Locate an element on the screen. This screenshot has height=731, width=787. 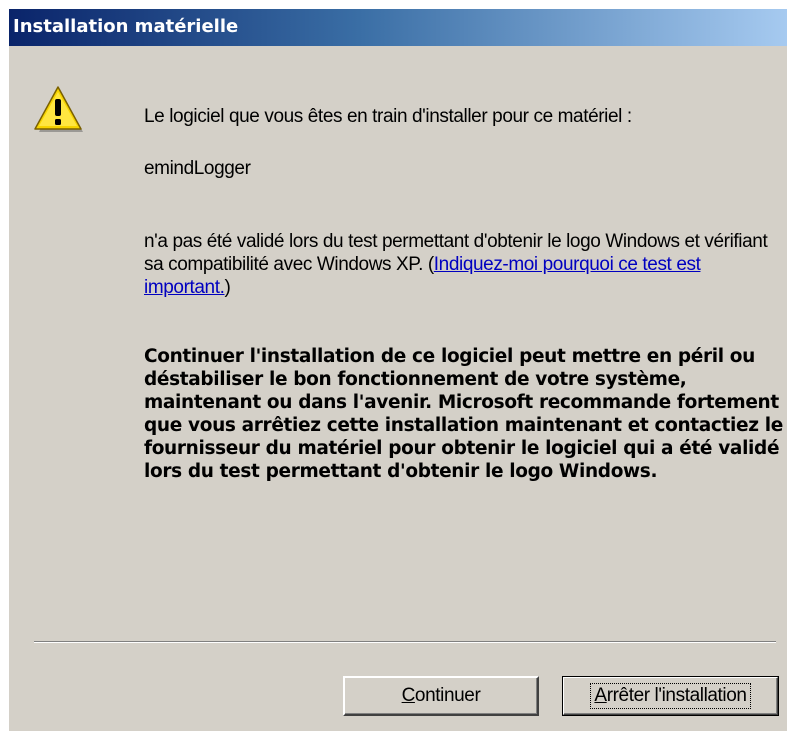
continue-label: ontinuer is located at coordinates (447, 695).